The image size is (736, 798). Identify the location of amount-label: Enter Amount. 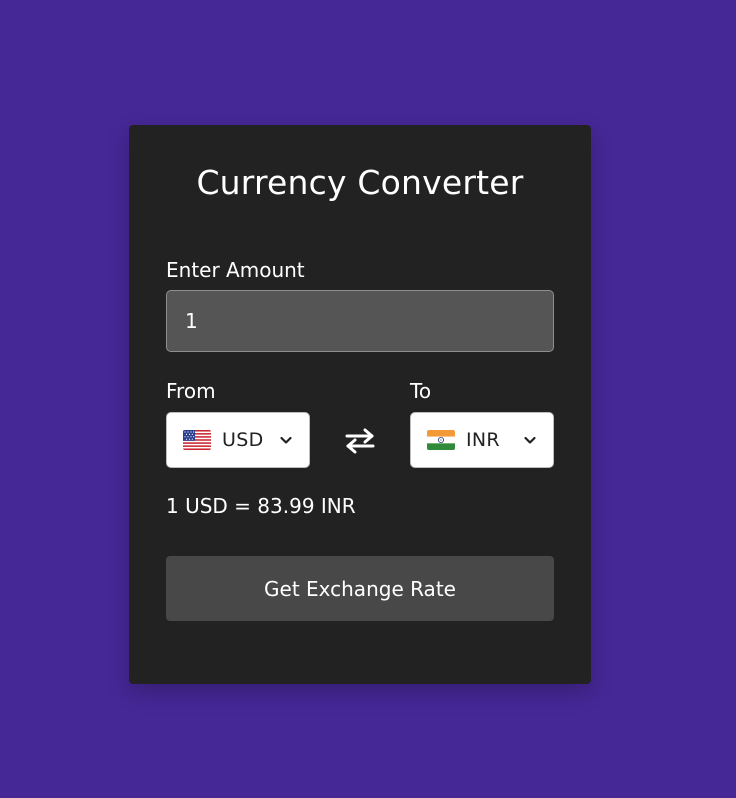
(235, 270).